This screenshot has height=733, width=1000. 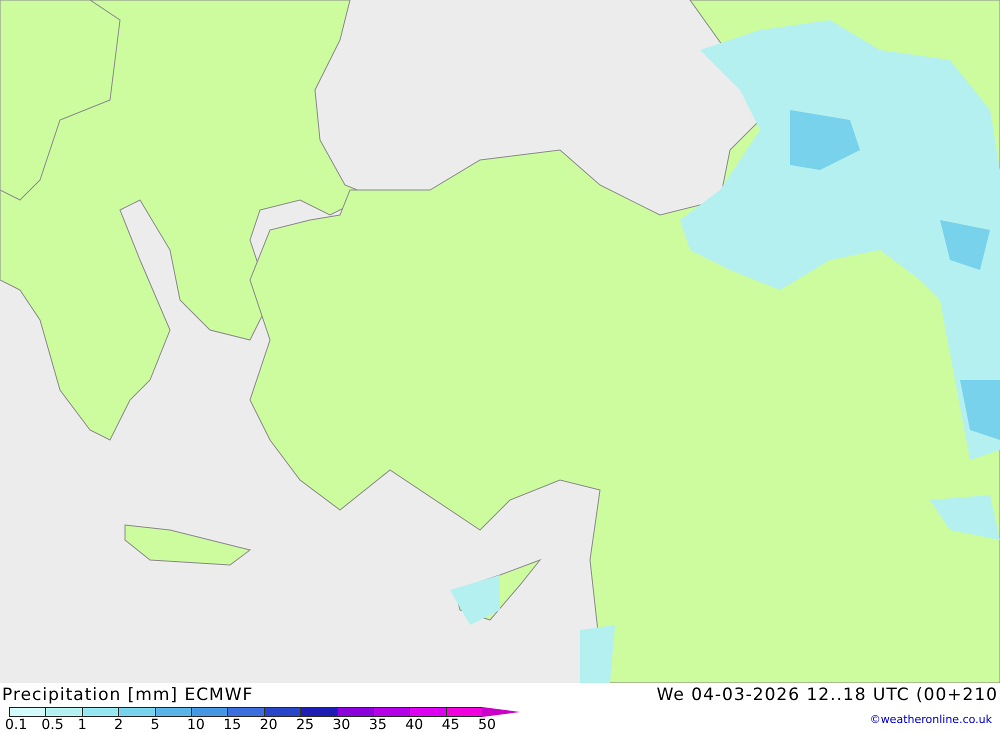 What do you see at coordinates (342, 725) in the screenshot?
I see `legend-label: 30` at bounding box center [342, 725].